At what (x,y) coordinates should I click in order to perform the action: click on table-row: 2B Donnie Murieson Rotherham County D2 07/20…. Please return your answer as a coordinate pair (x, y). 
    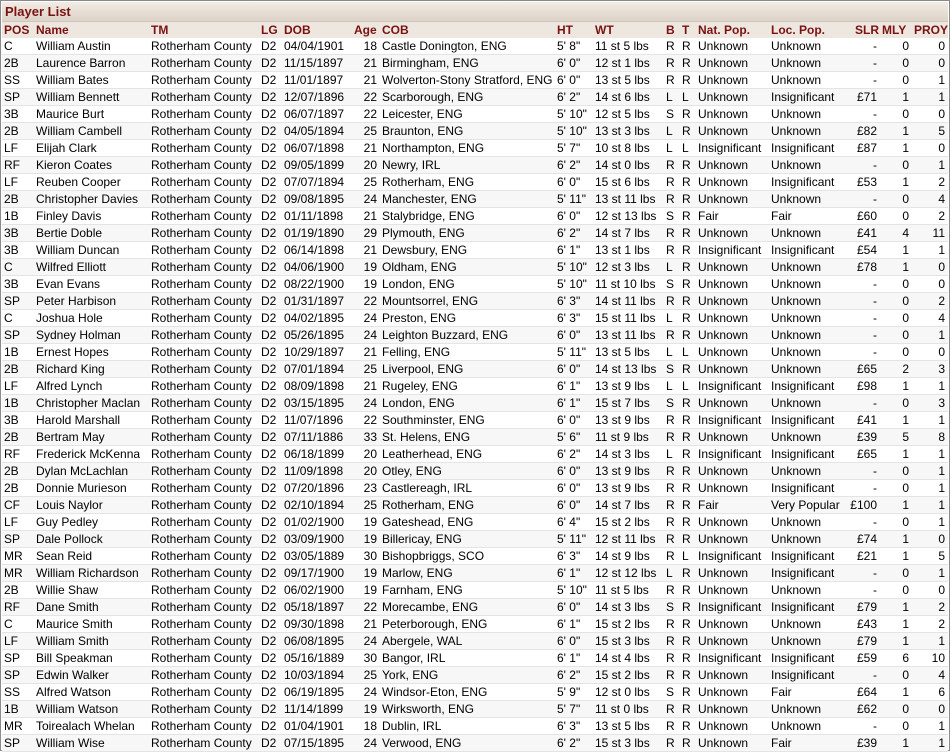
    Looking at the image, I should click on (475, 488).